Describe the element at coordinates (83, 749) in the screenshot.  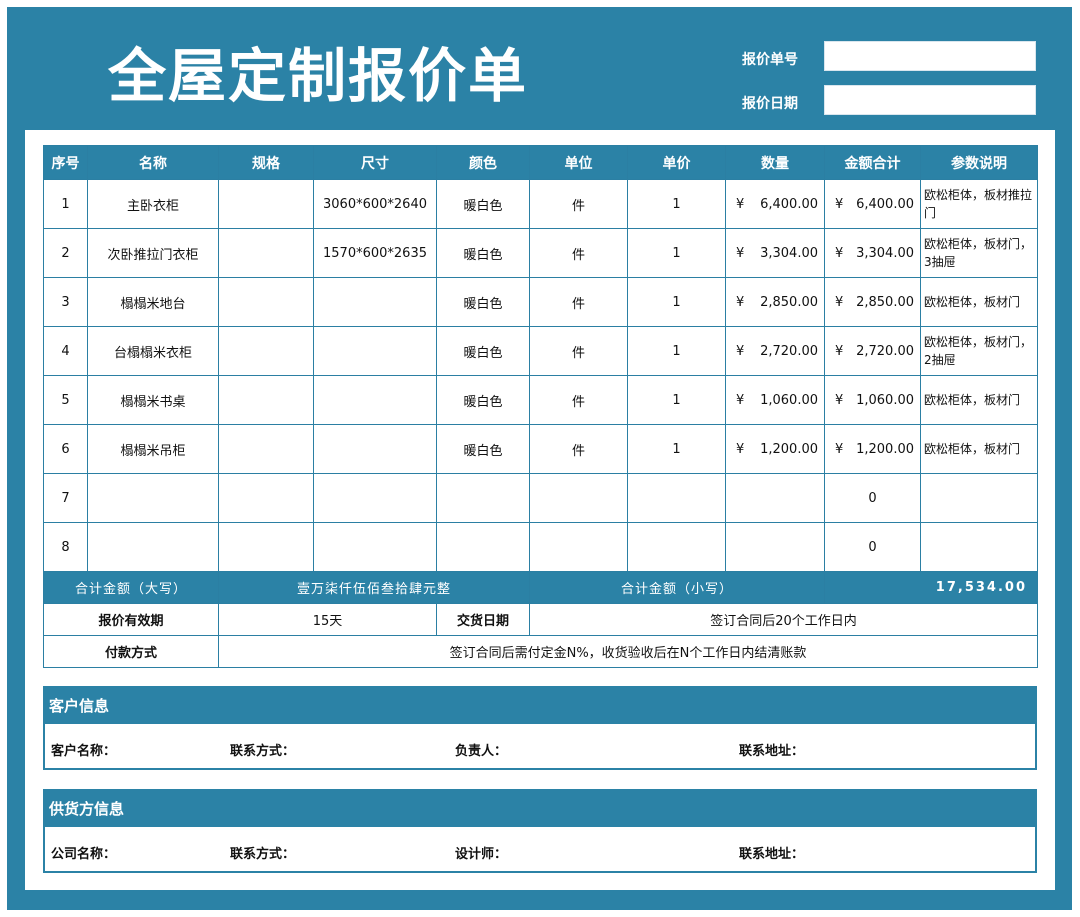
I see `customer-name-field: 客户名称：` at that location.